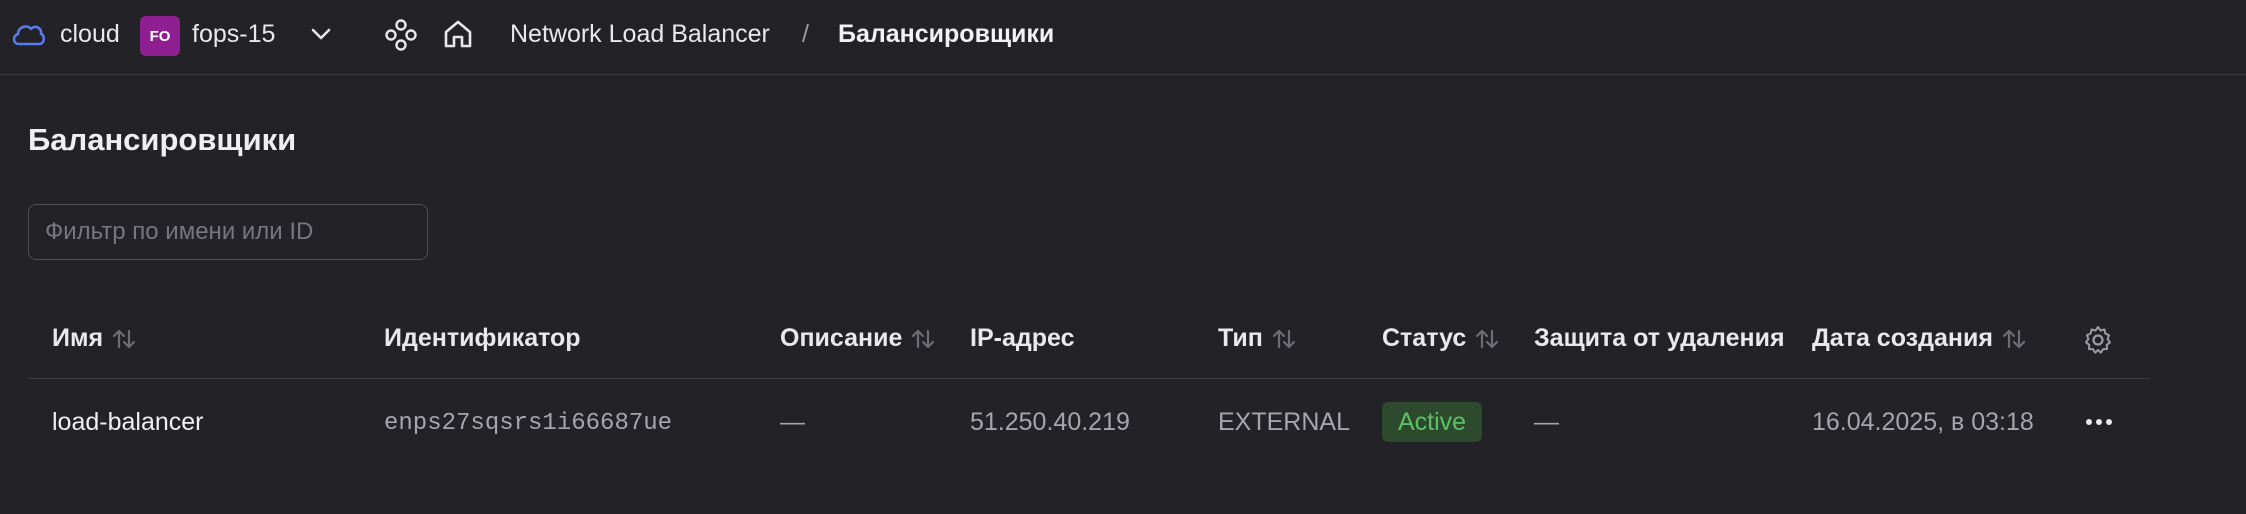  I want to click on column-header-id: Идентификатор, so click(482, 338).